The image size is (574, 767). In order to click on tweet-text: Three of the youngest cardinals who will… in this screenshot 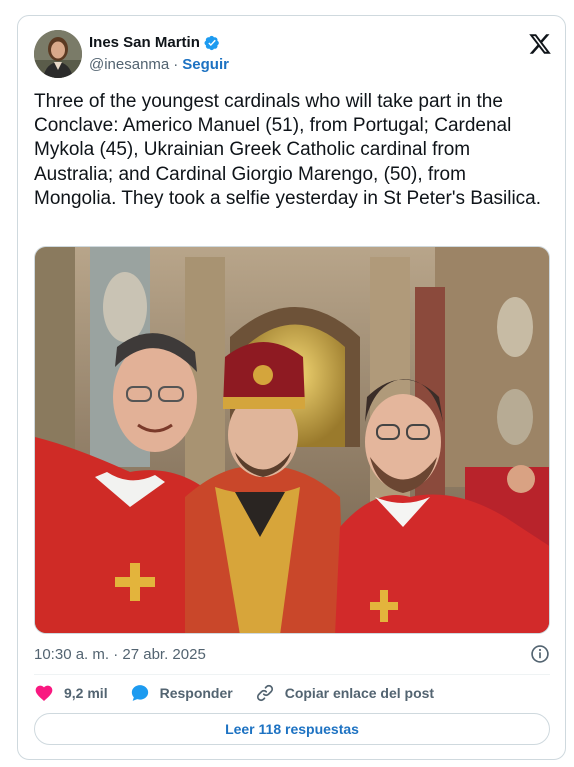, I will do `click(288, 150)`.